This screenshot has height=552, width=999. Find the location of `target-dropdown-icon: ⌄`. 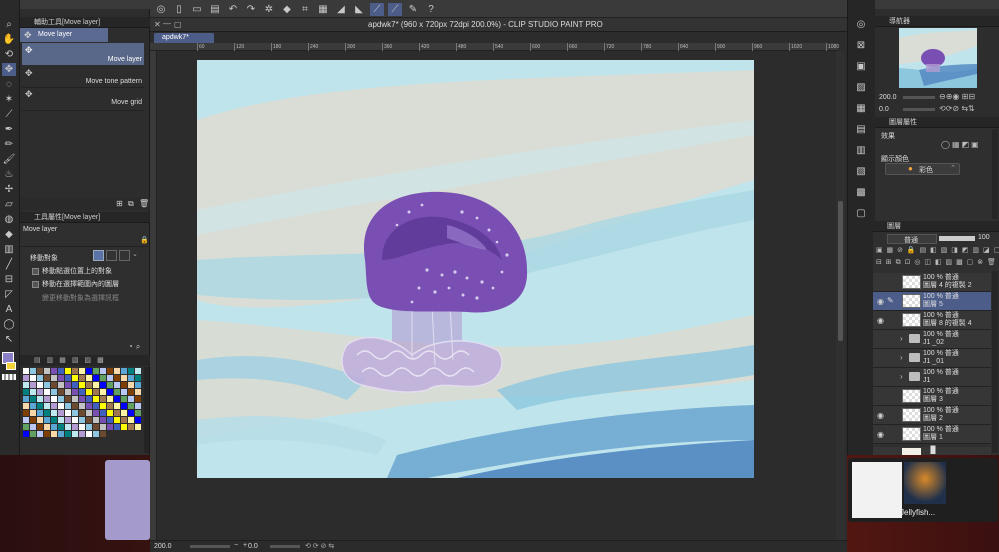

target-dropdown-icon: ⌄ is located at coordinates (136, 255).